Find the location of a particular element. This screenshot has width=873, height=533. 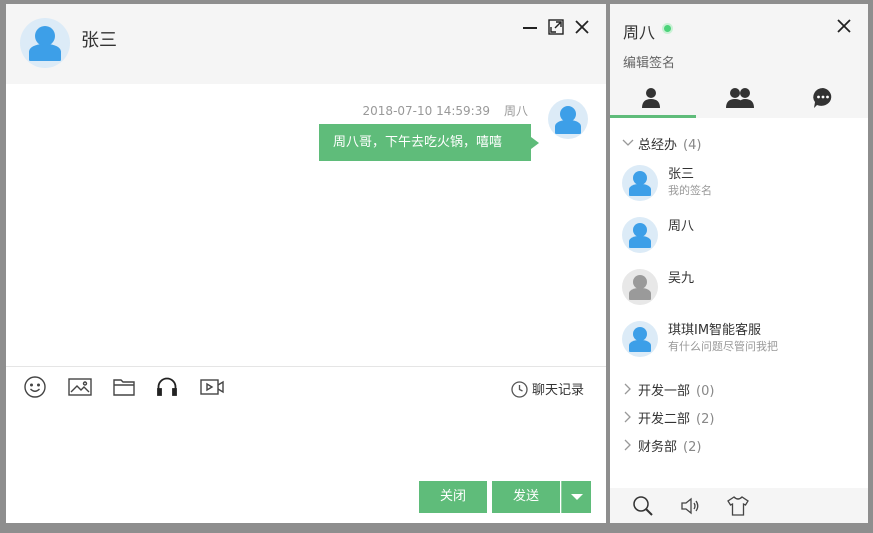

group-name: 总经办 is located at coordinates (658, 145).